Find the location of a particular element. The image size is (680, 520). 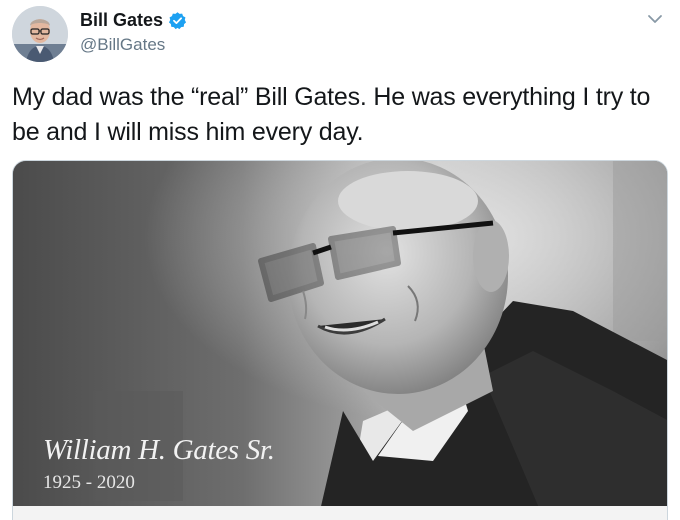

avatar-photo is located at coordinates (40, 34).